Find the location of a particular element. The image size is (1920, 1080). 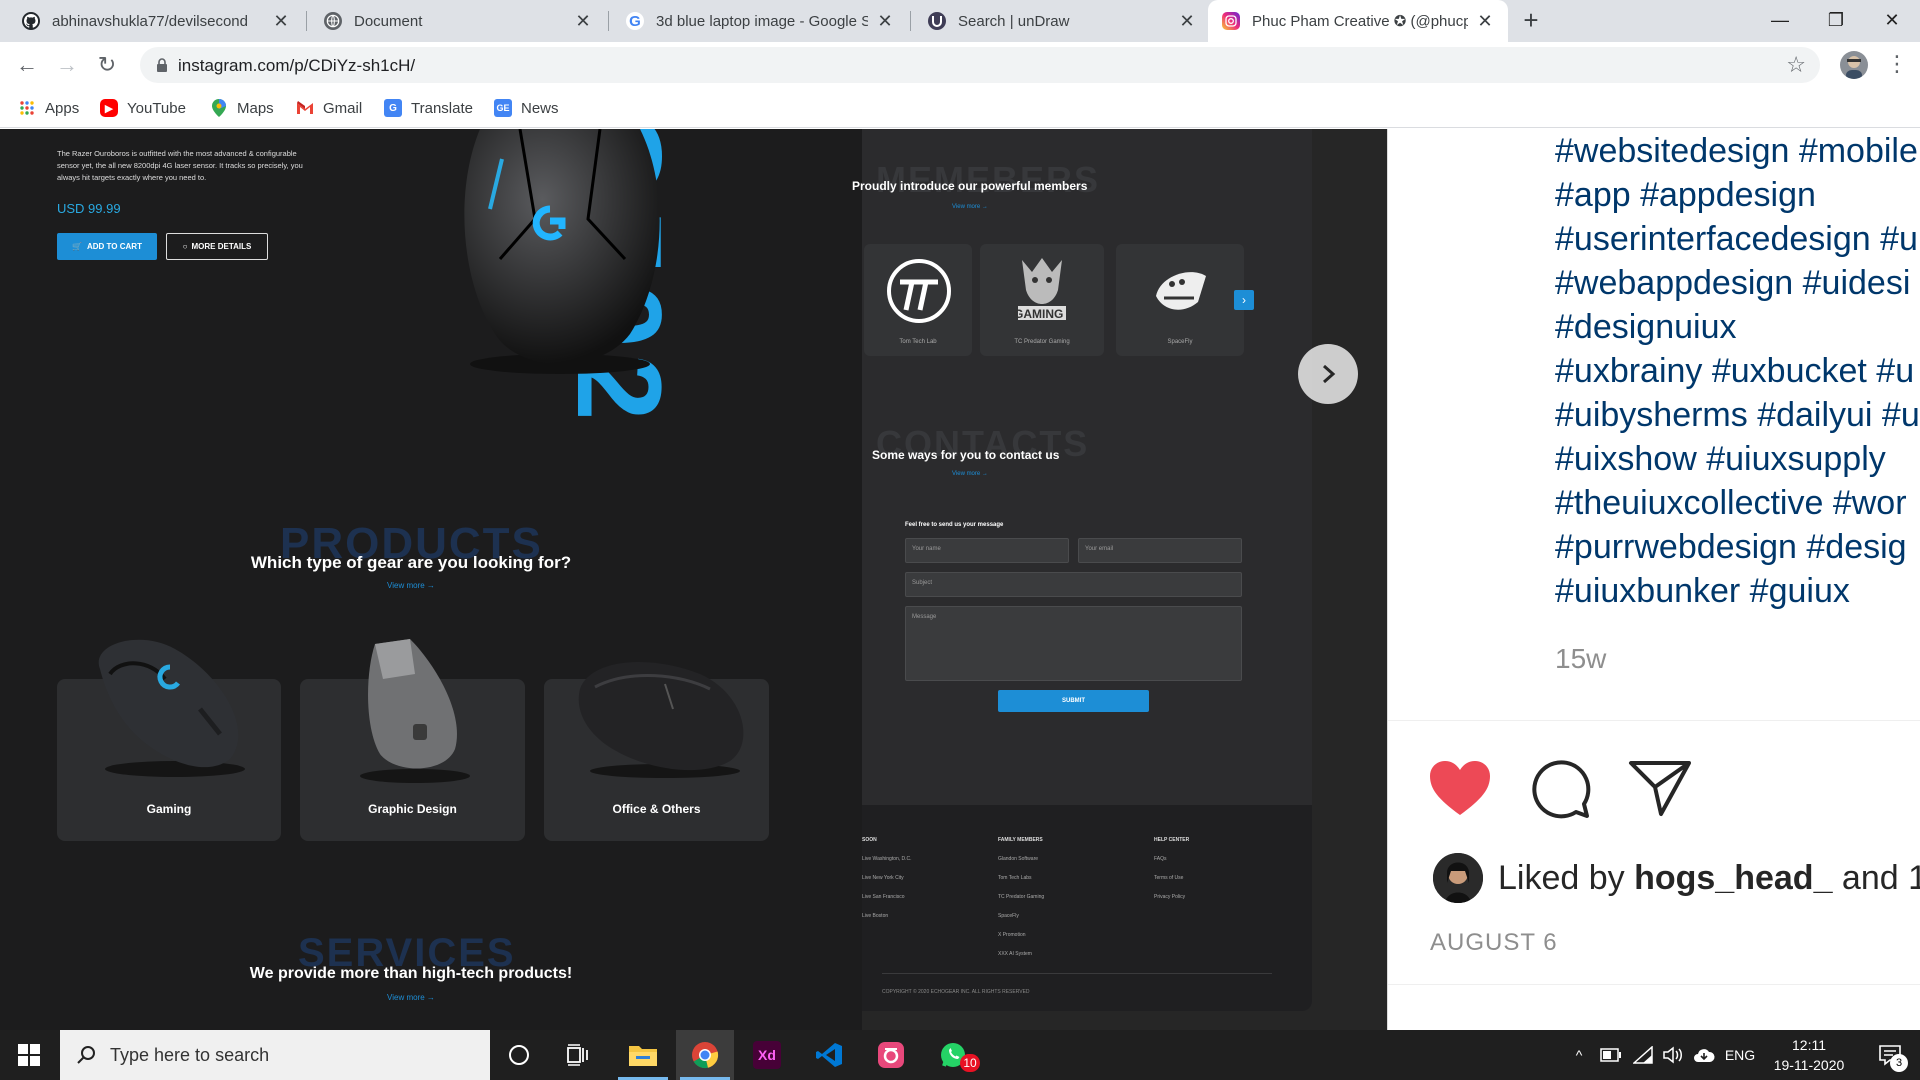

hashtag-line: #uxbrainy #uxbucket #u is located at coordinates (1734, 371).